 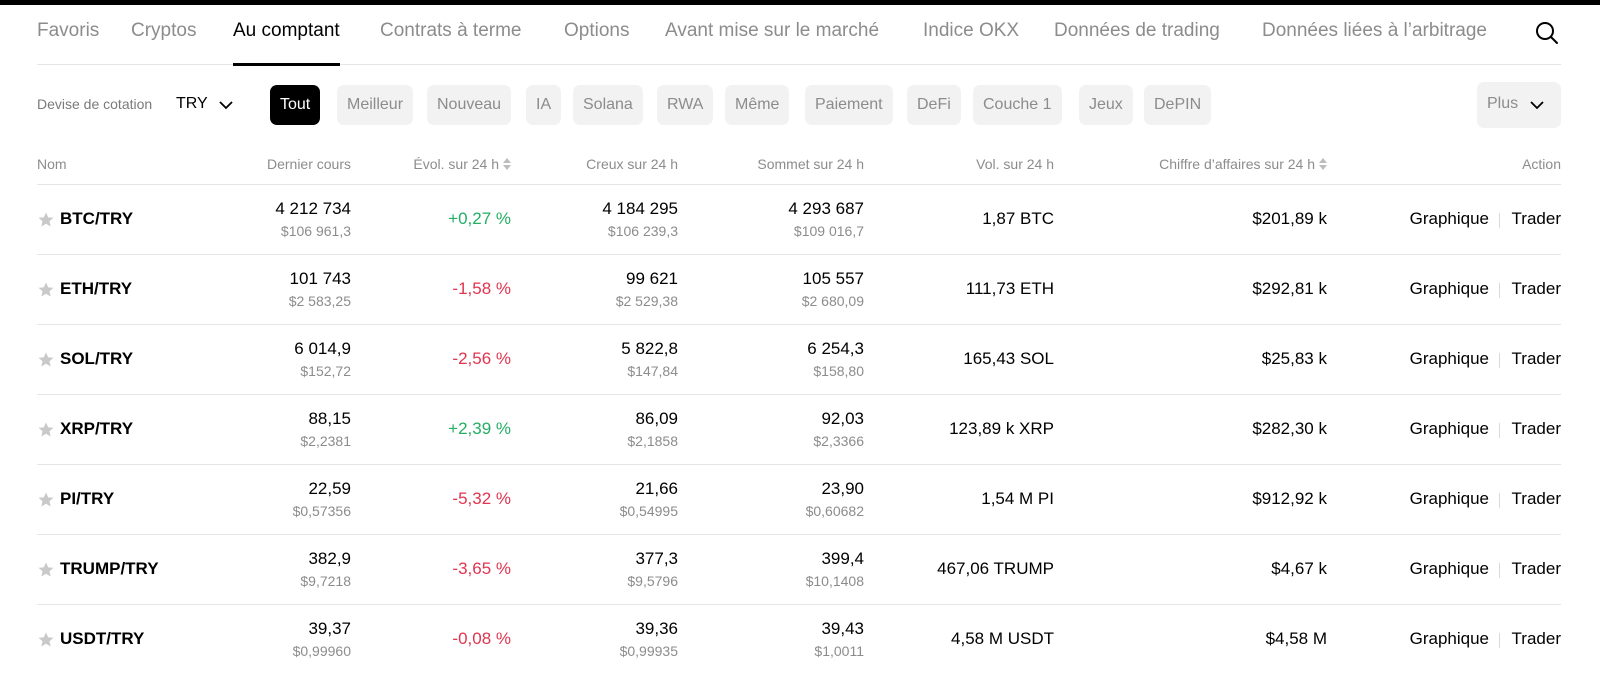 I want to click on low-24h-usd: $106 239,3, so click(x=642, y=231).